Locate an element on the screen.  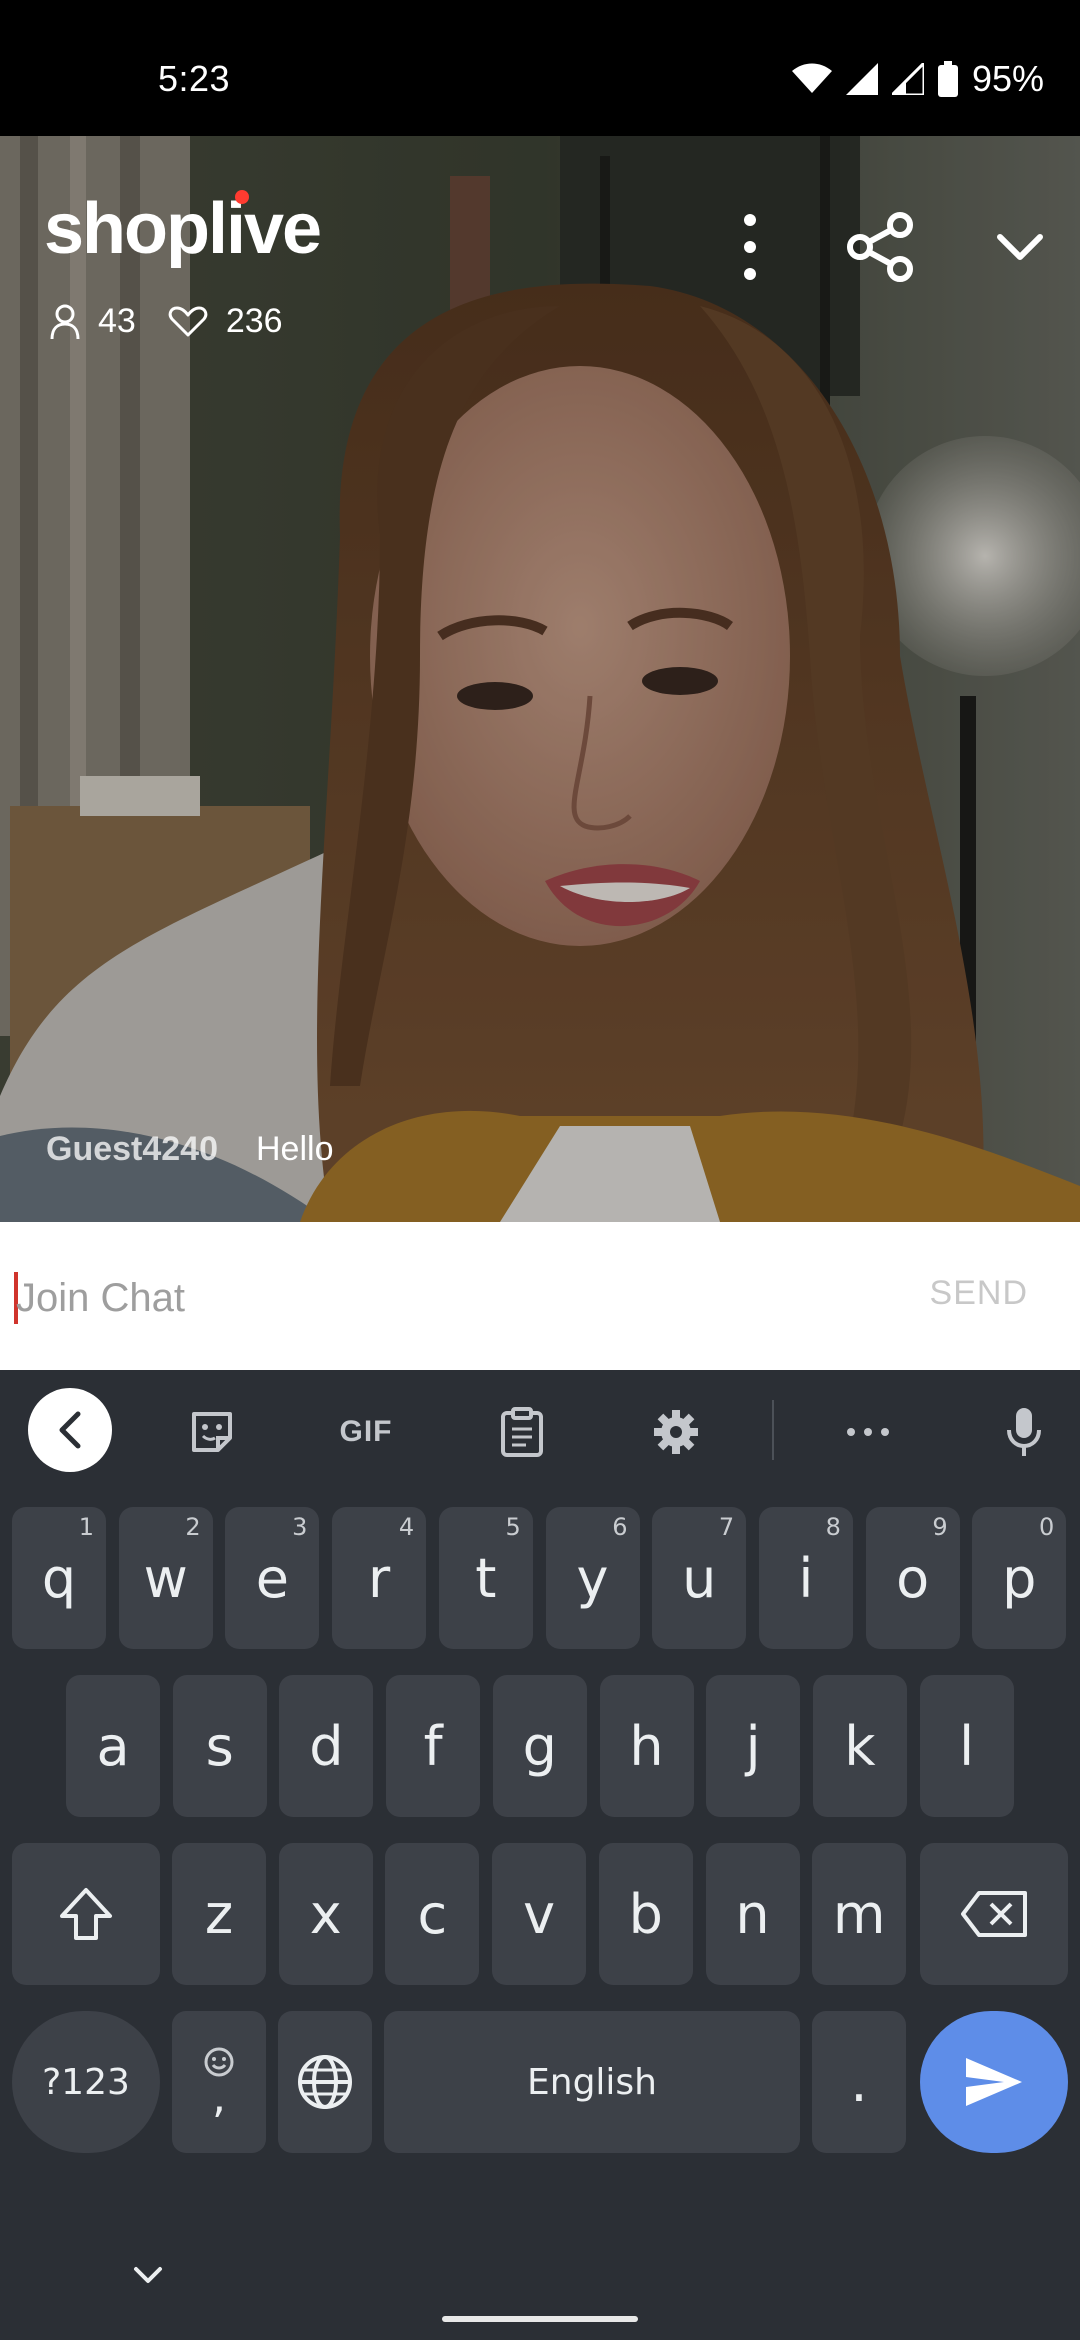
key-l: l is located at coordinates (966, 1746).